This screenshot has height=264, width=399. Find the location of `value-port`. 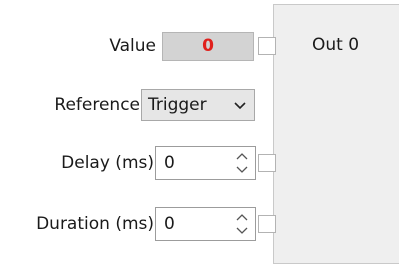

value-port is located at coordinates (267, 46).